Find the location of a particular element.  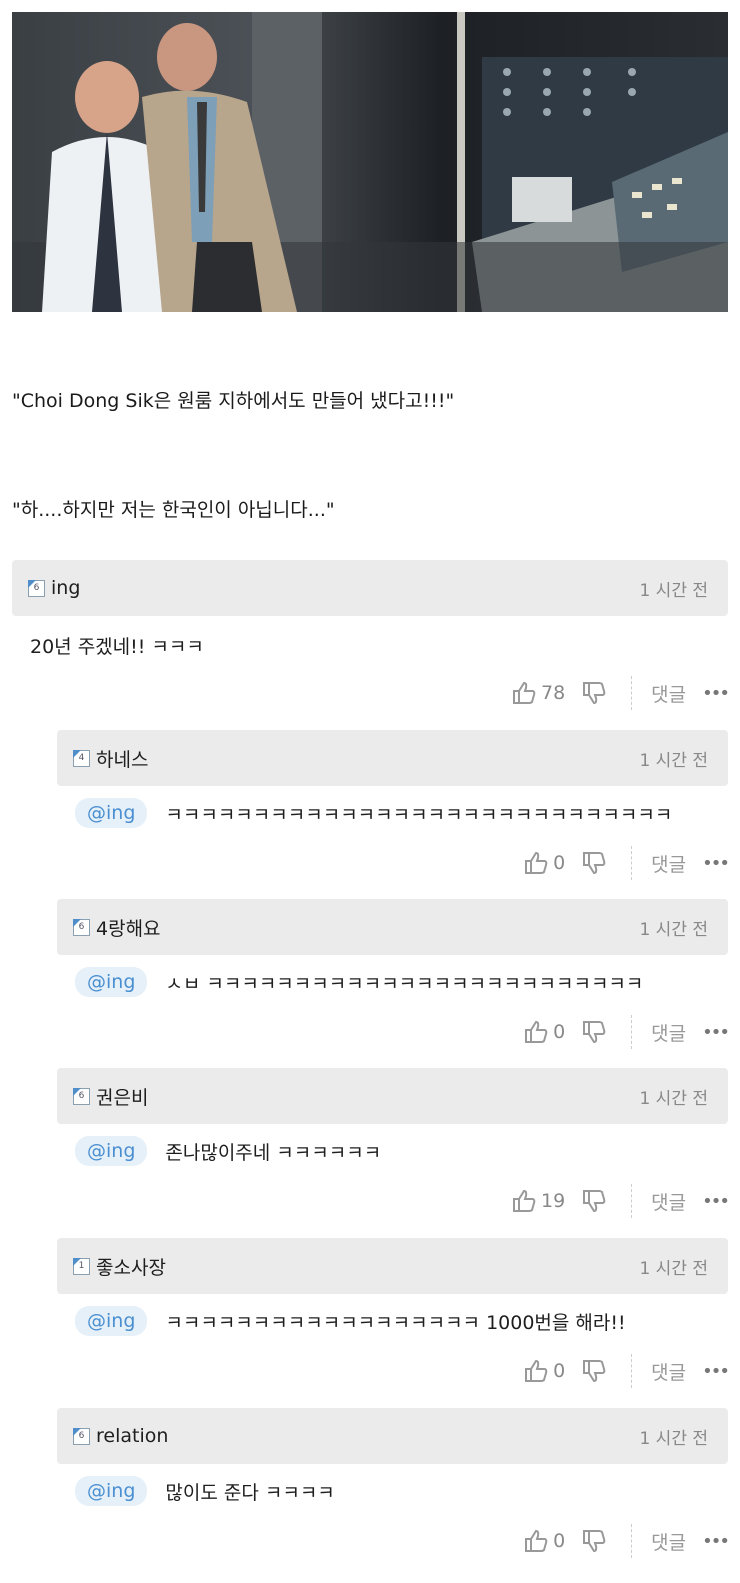

comment-actions: 78 댓글 ••• is located at coordinates (620, 693).